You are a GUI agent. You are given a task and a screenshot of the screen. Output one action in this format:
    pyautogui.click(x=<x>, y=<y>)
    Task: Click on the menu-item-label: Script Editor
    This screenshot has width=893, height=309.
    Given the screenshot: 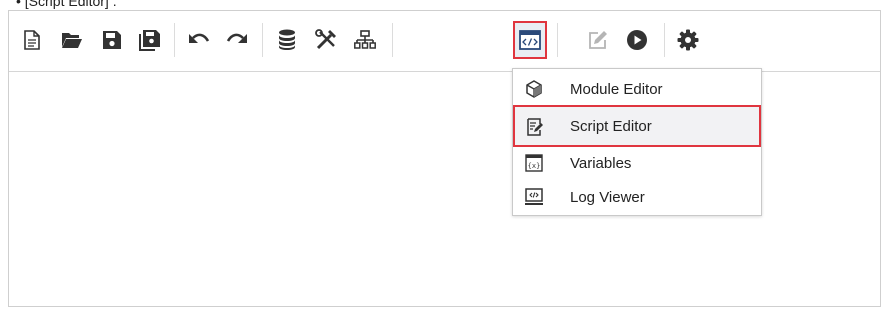 What is the action you would take?
    pyautogui.click(x=611, y=126)
    